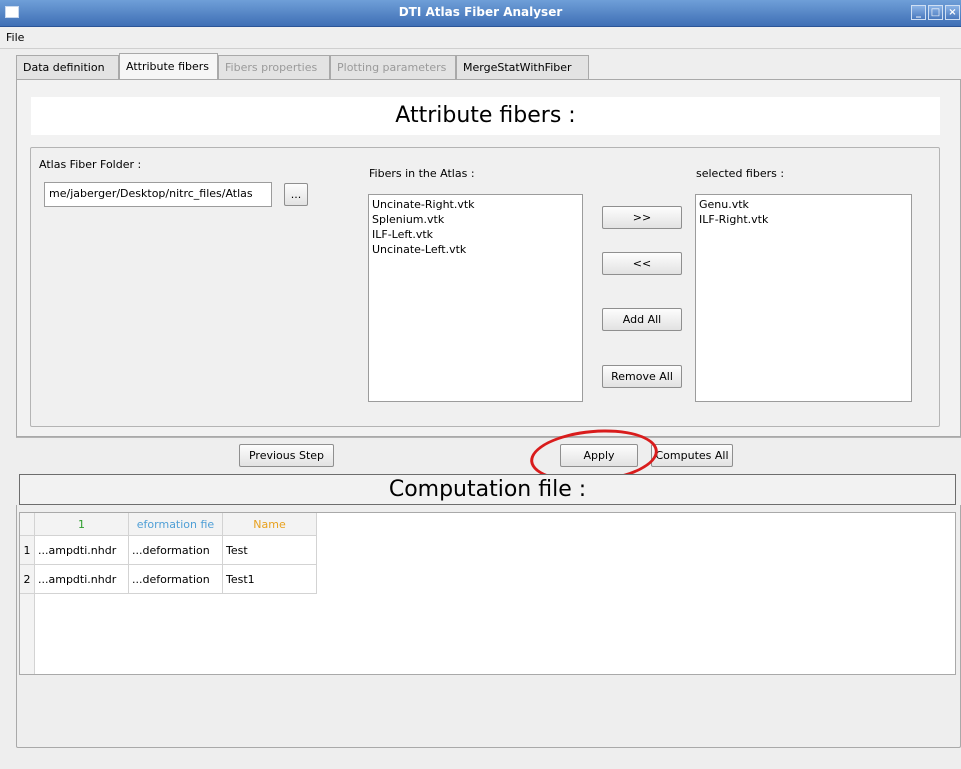  What do you see at coordinates (176, 524) in the screenshot?
I see `column-header: eformation fie` at bounding box center [176, 524].